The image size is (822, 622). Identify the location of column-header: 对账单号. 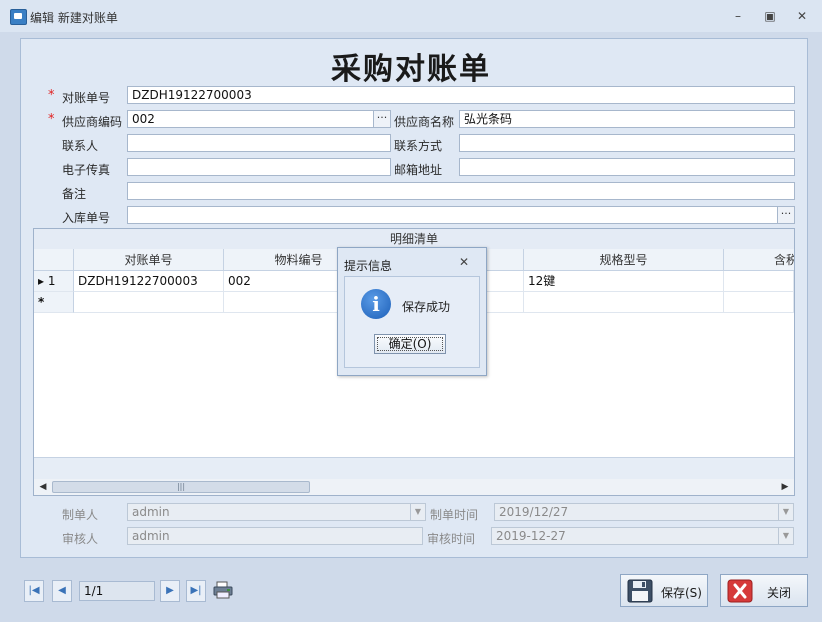
(149, 260).